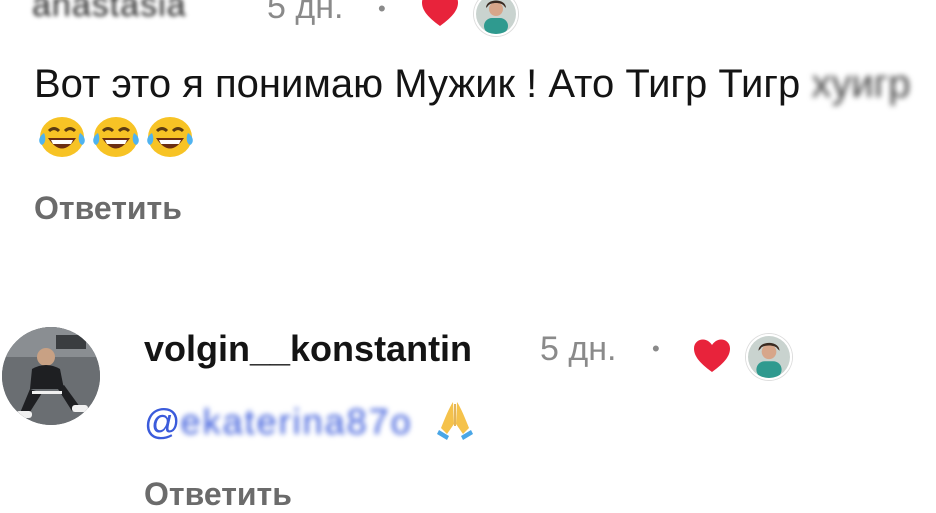 Image resolution: width=936 pixels, height=513 pixels. What do you see at coordinates (454, 421) in the screenshot?
I see `pray-emoji` at bounding box center [454, 421].